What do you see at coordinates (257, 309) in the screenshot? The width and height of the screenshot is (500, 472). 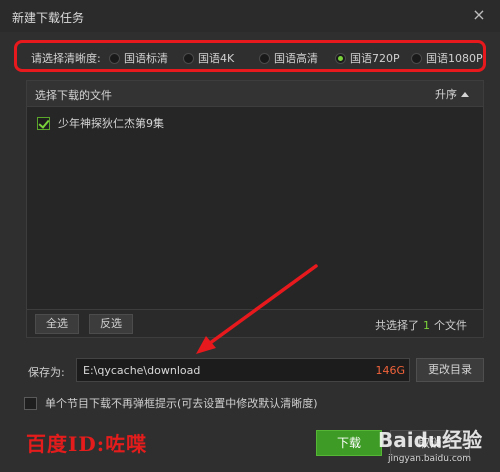 I see `annotation-arrow-icon` at bounding box center [257, 309].